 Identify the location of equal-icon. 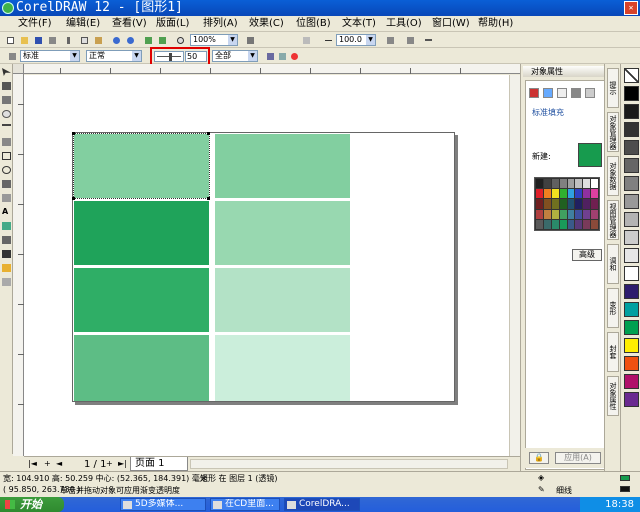
(428, 40).